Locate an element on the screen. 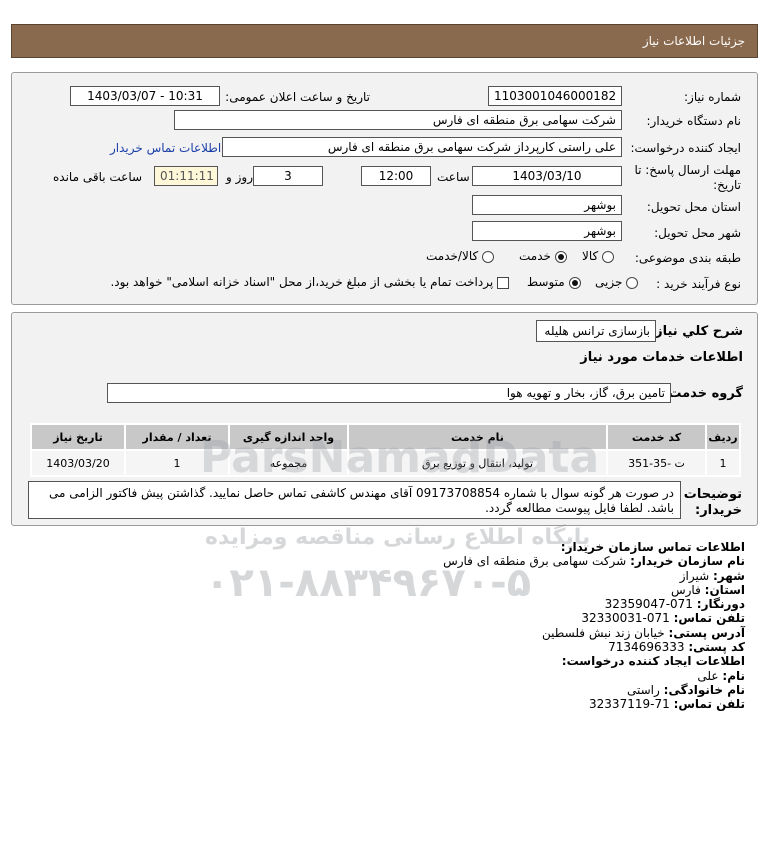 This screenshot has height=845, width=770. announce-label: تاریخ و ساعت اعلان عمومی: is located at coordinates (297, 97).